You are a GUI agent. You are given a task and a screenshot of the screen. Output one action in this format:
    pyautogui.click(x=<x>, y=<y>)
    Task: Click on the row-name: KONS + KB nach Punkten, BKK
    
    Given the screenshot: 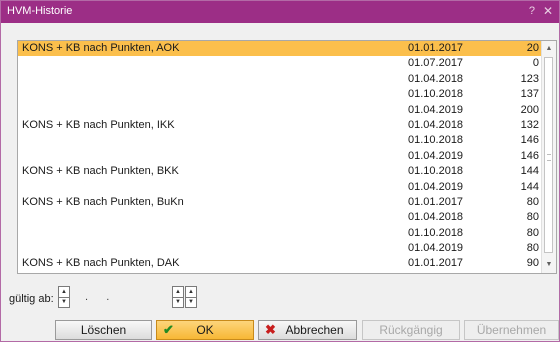 What is the action you would take?
    pyautogui.click(x=100, y=171)
    